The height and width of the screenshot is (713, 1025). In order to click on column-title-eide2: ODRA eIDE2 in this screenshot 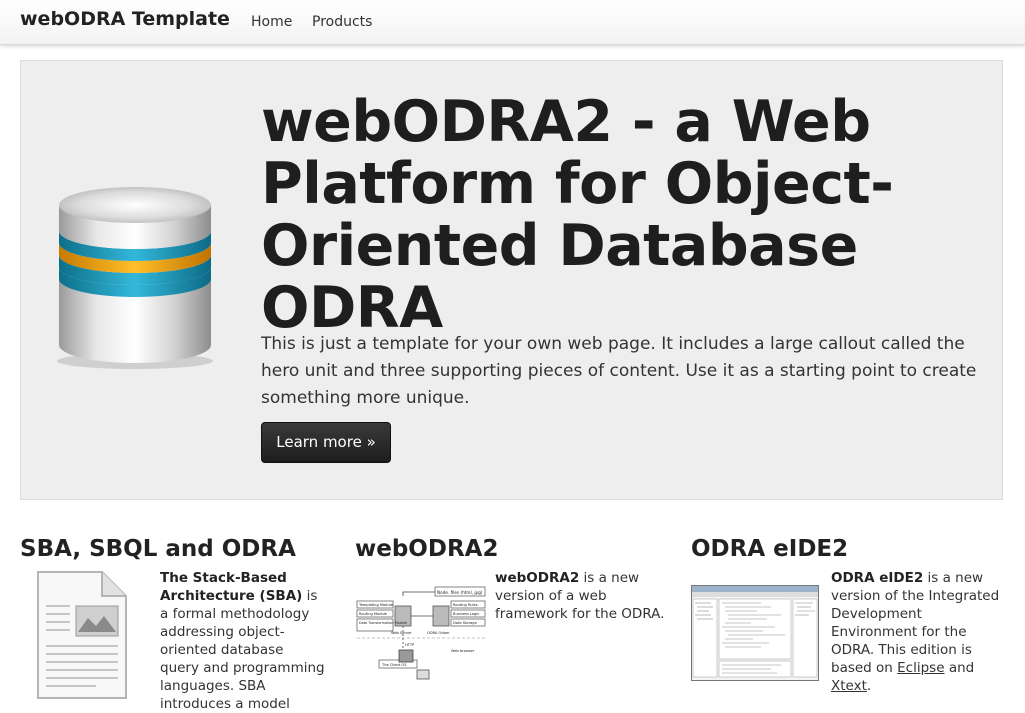, I will do `click(770, 549)`.